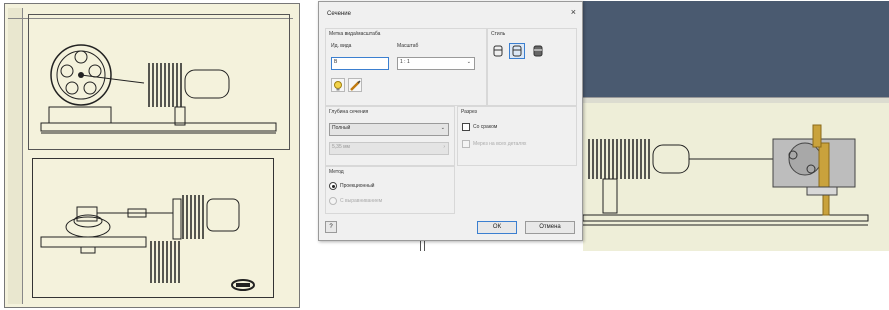 Image resolution: width=889 pixels, height=310 pixels. What do you see at coordinates (357, 186) in the screenshot?
I see `method-projected-label: Проекционный` at bounding box center [357, 186].